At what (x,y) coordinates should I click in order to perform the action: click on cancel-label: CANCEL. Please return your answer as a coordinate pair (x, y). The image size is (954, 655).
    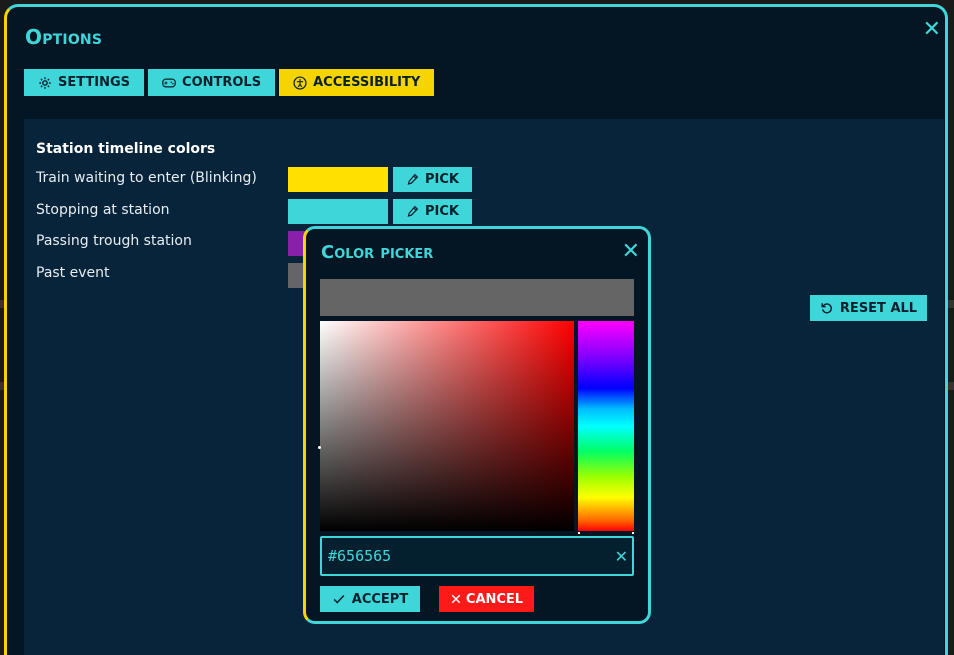
    Looking at the image, I should click on (494, 599).